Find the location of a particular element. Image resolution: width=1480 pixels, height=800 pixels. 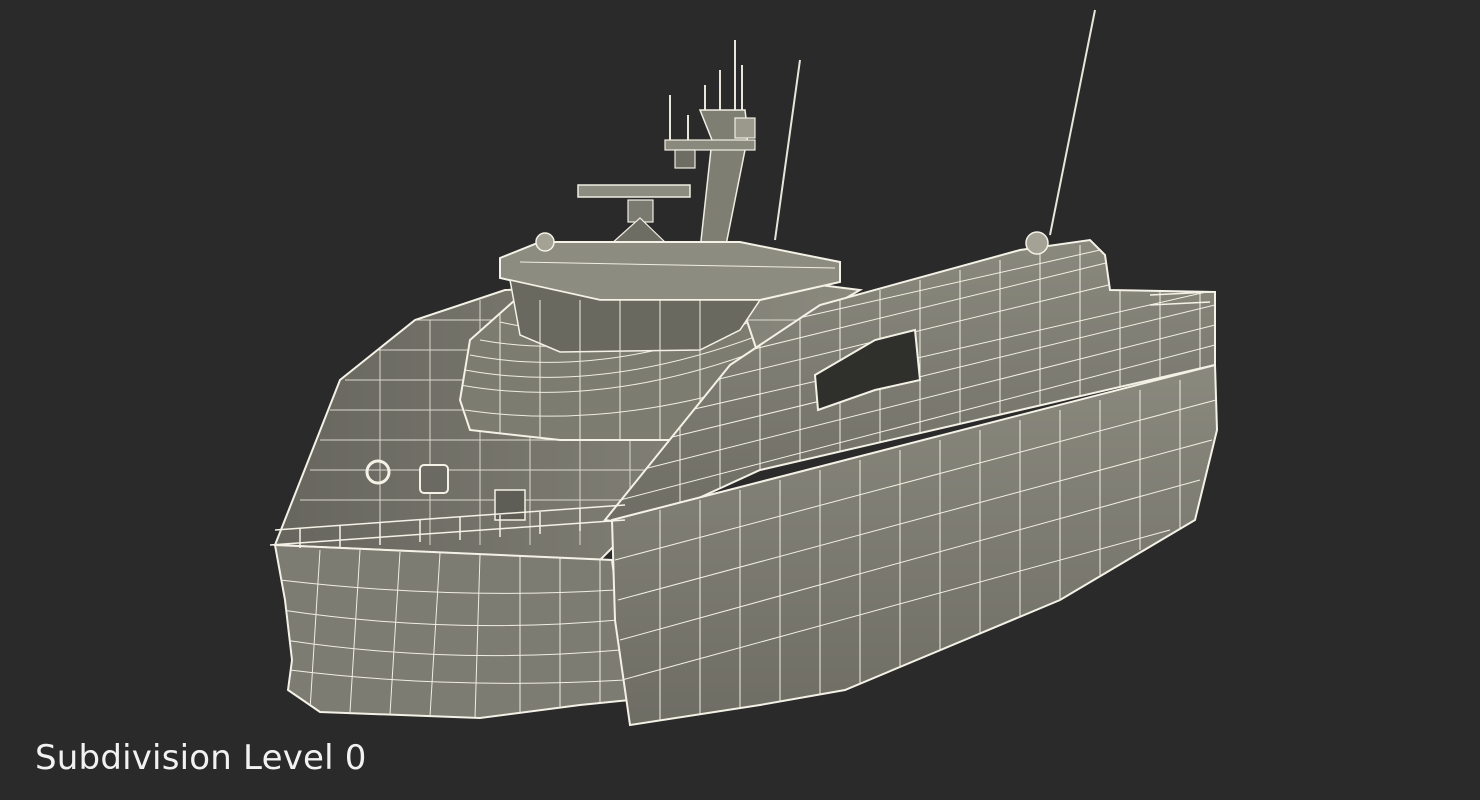

left-hull is located at coordinates (452, 631).